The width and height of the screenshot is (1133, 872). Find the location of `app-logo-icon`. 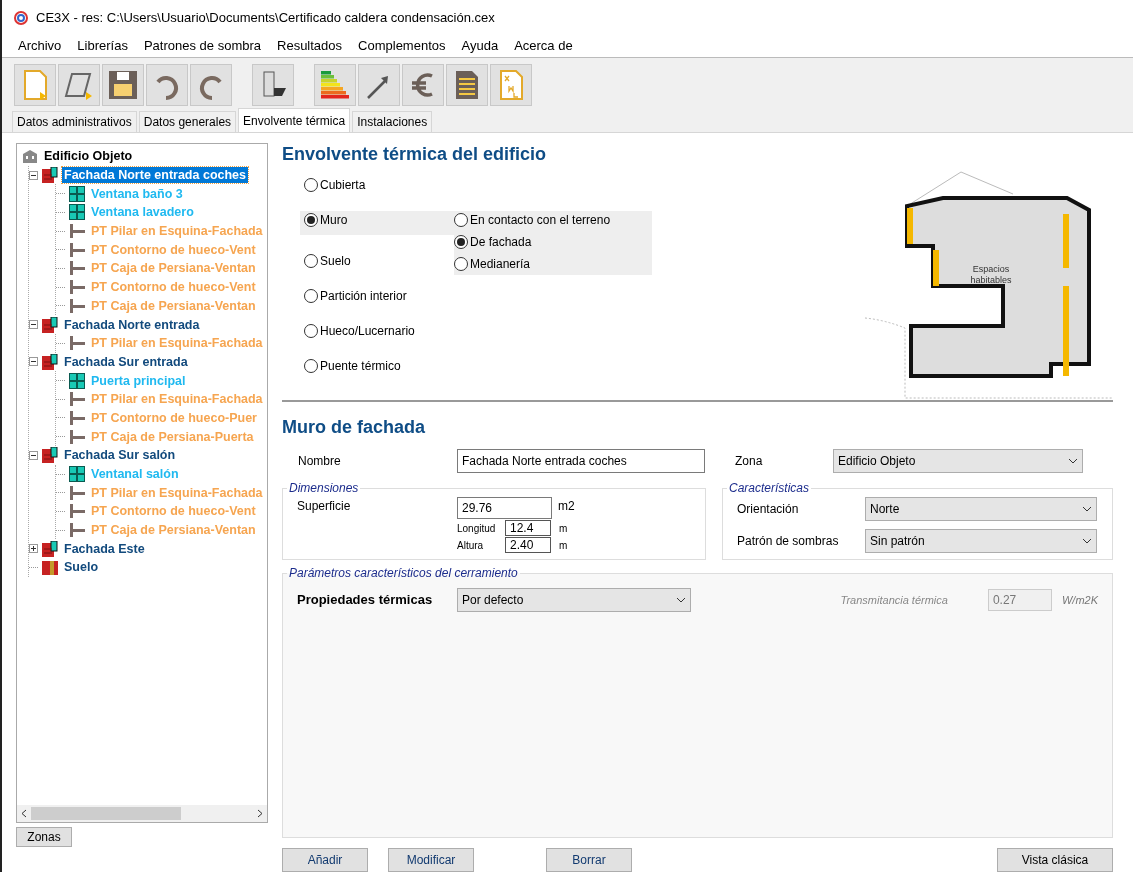

app-logo-icon is located at coordinates (21, 17).